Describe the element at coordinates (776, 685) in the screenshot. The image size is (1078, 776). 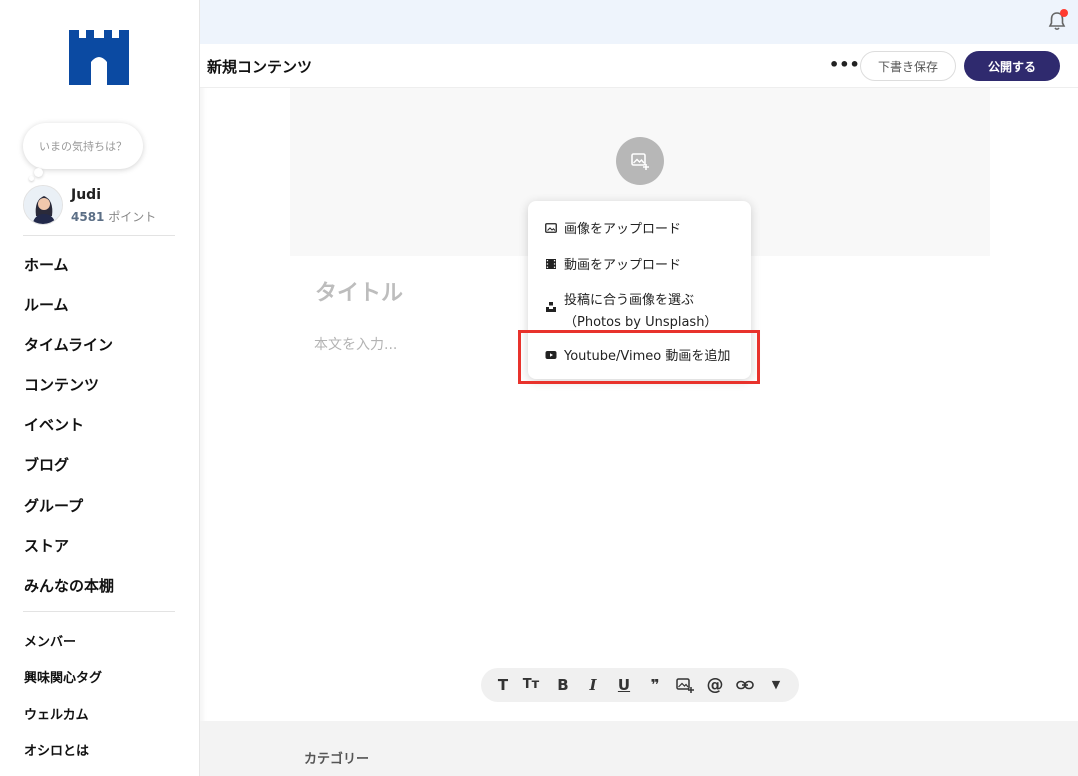
I see `more-tools-button: ▼` at that location.